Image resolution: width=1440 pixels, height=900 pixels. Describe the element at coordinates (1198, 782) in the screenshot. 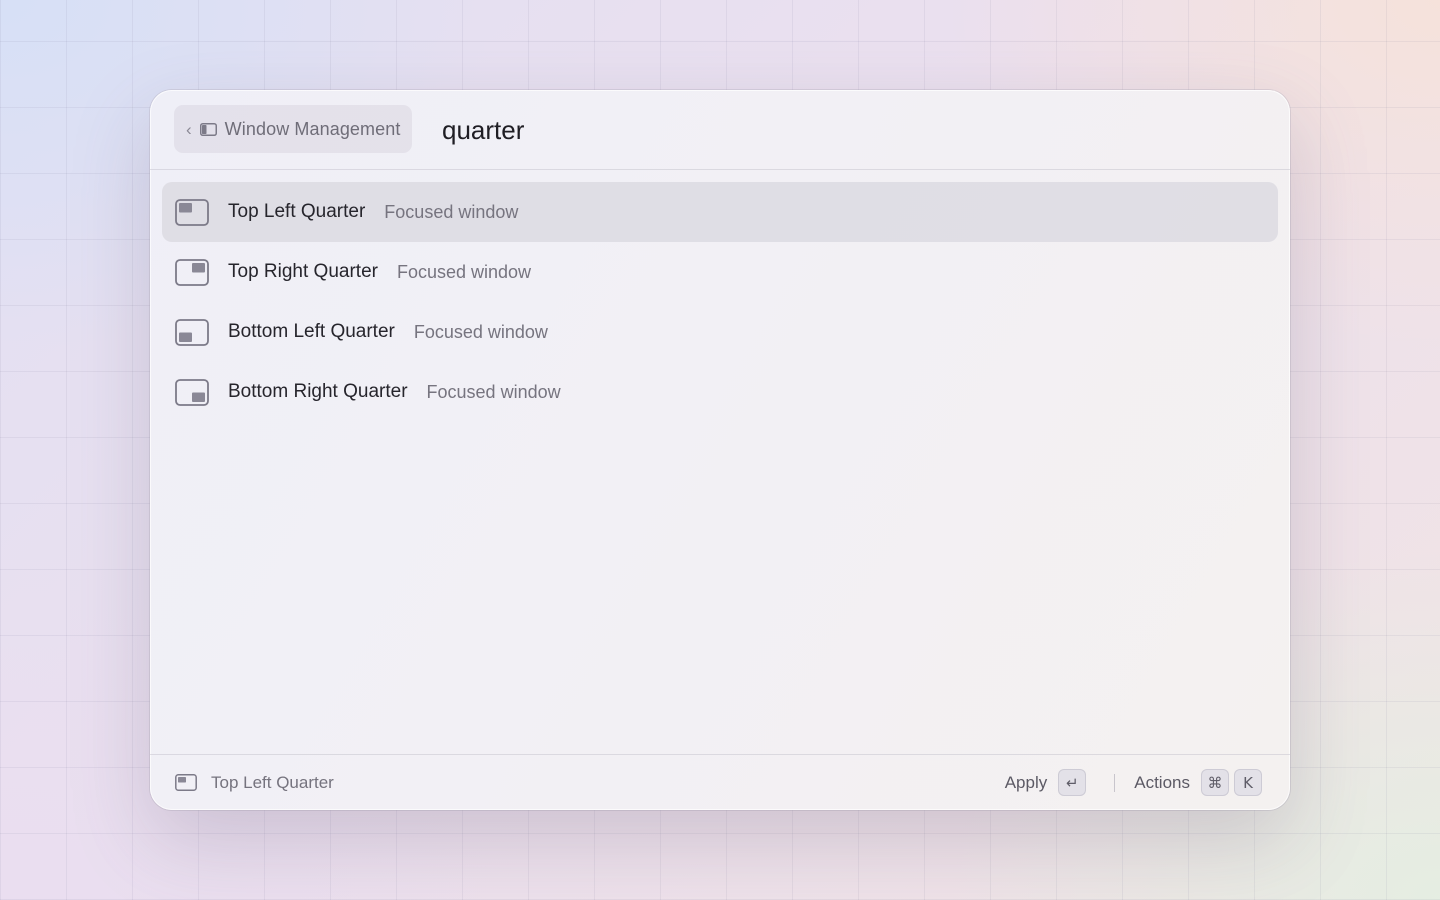

I see `actions-button: Actions ⌘ K` at that location.